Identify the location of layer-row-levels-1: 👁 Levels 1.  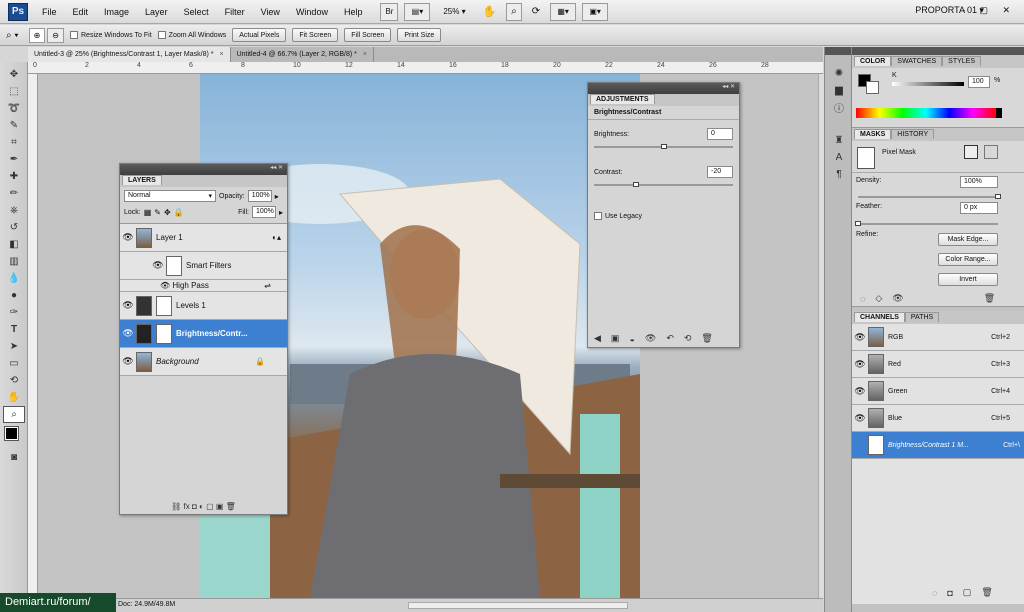
(203, 306).